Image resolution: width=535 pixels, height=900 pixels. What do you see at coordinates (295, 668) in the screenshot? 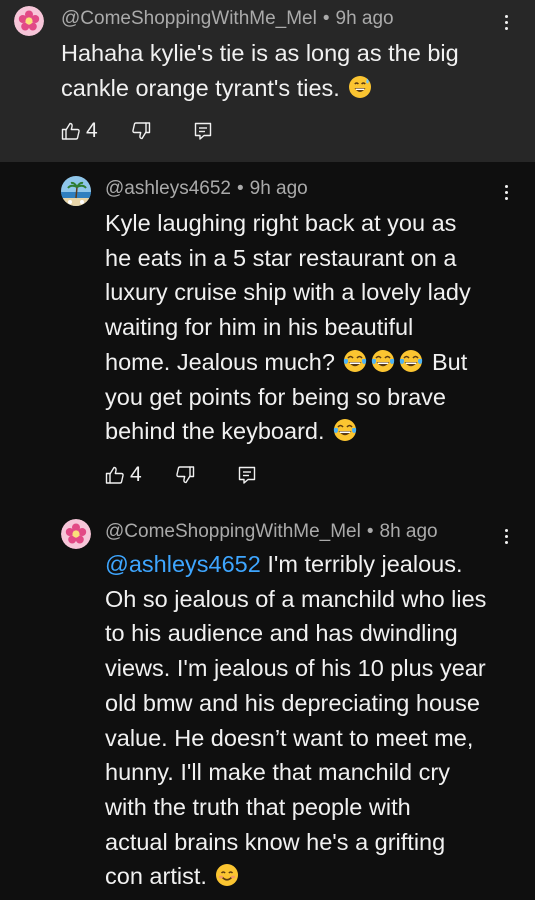
I see `comment-line: views. I'm jealous of his 10 plus year` at bounding box center [295, 668].